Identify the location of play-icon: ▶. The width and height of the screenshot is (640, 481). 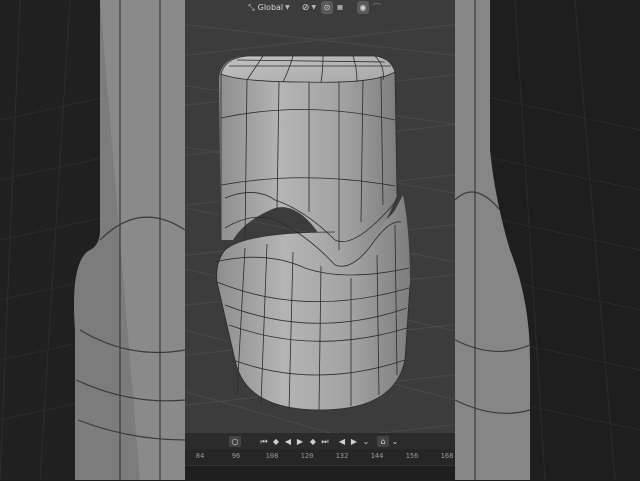
(300, 441).